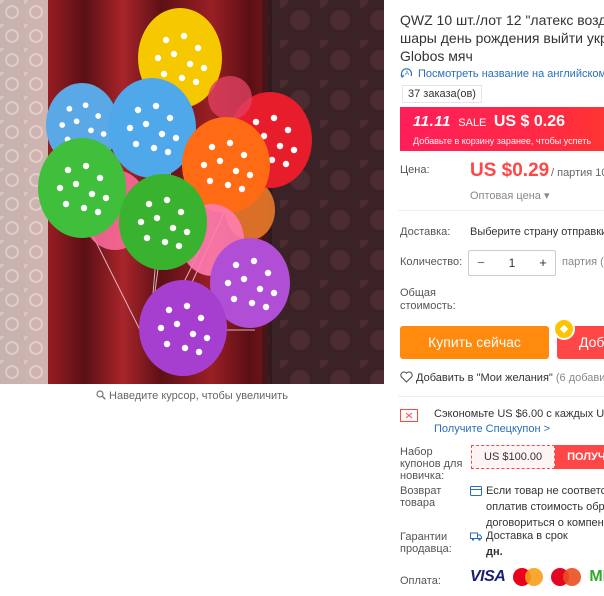  I want to click on mir-logo-icon: МИ, so click(596, 576).